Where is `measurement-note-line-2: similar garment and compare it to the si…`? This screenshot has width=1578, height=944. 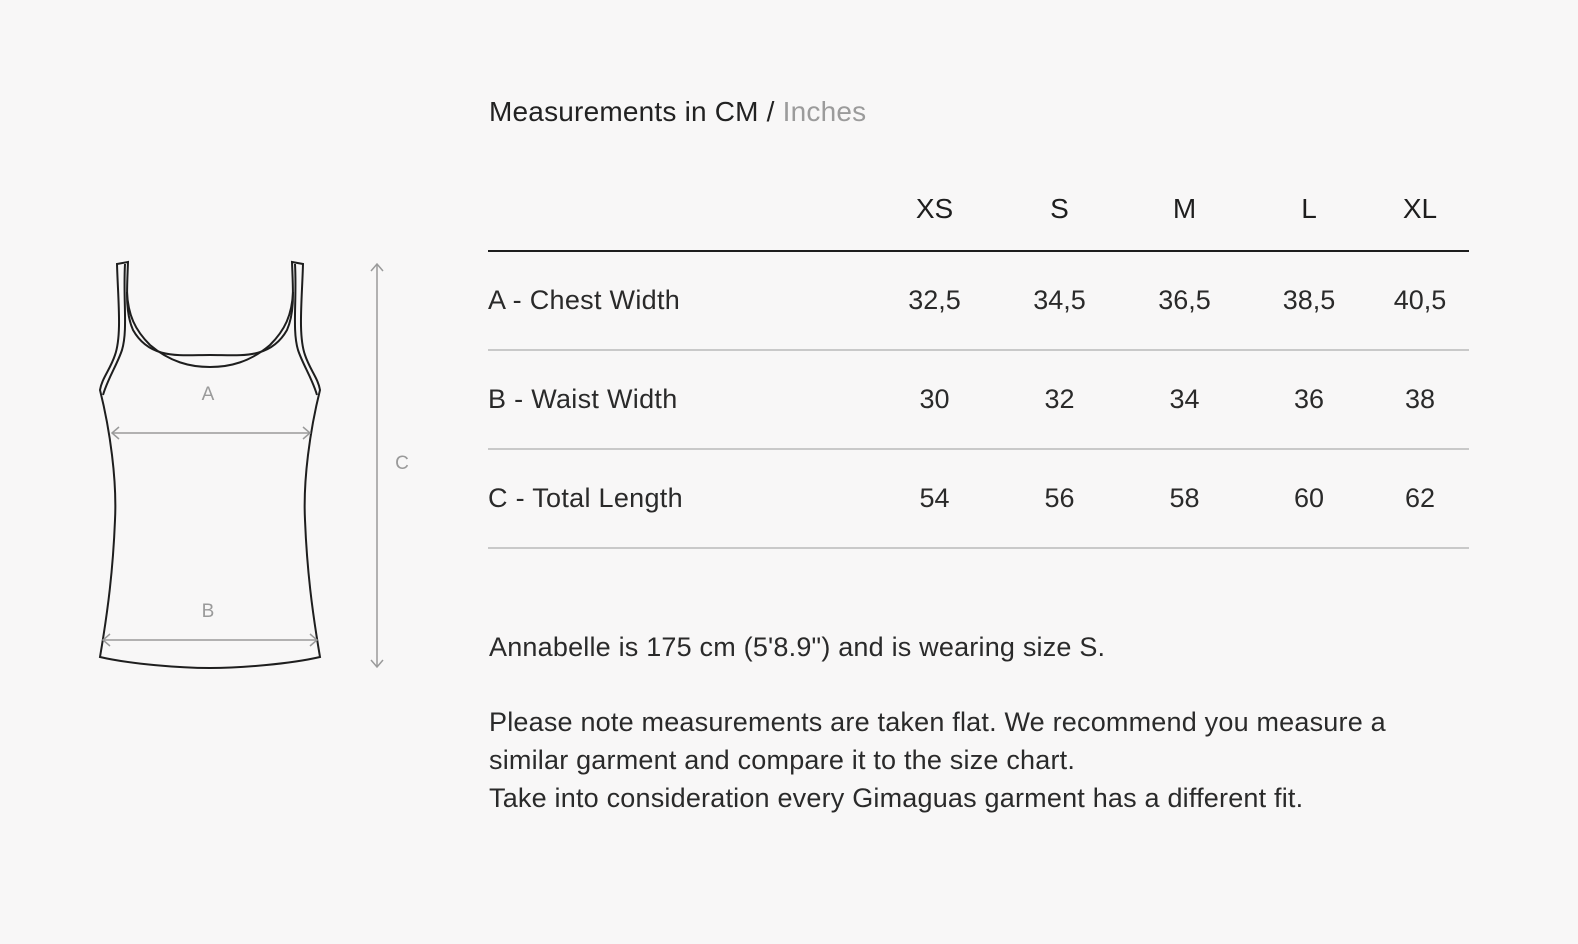 measurement-note-line-2: similar garment and compare it to the si… is located at coordinates (782, 760).